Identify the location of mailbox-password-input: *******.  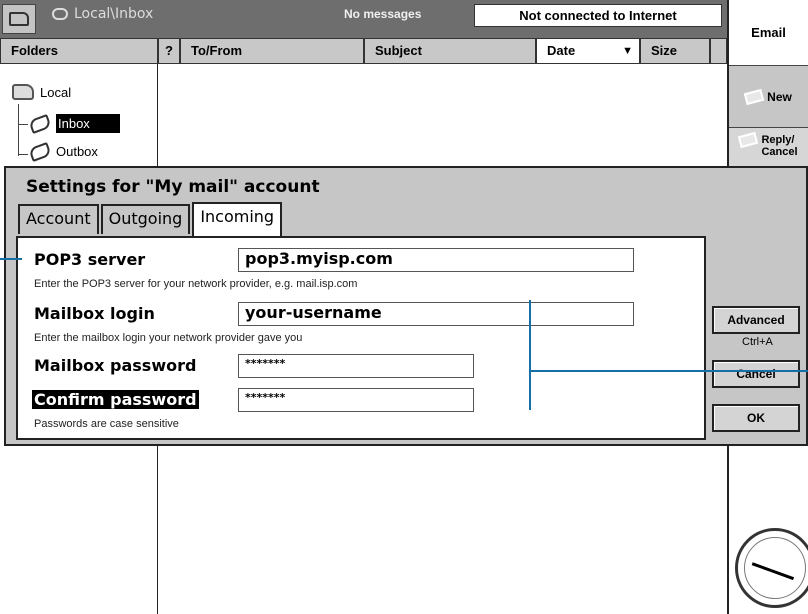
(356, 366).